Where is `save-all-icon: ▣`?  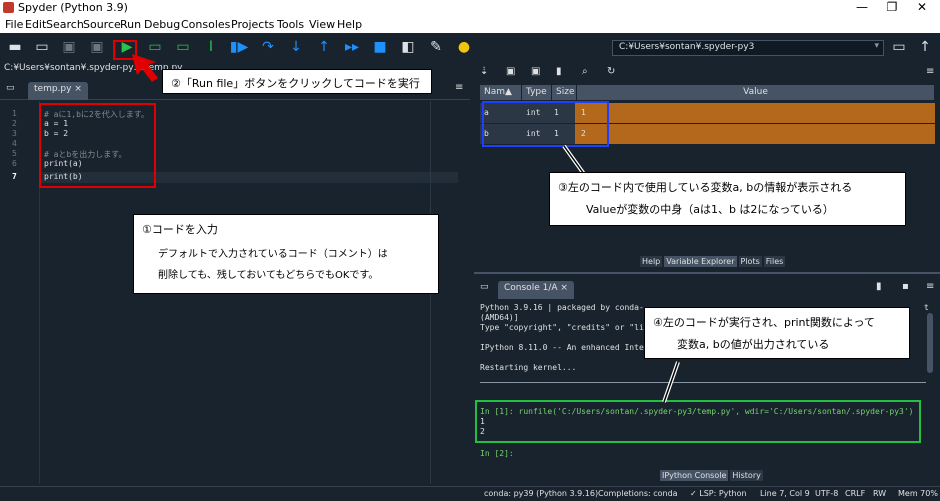
save-all-icon: ▣ is located at coordinates (97, 47).